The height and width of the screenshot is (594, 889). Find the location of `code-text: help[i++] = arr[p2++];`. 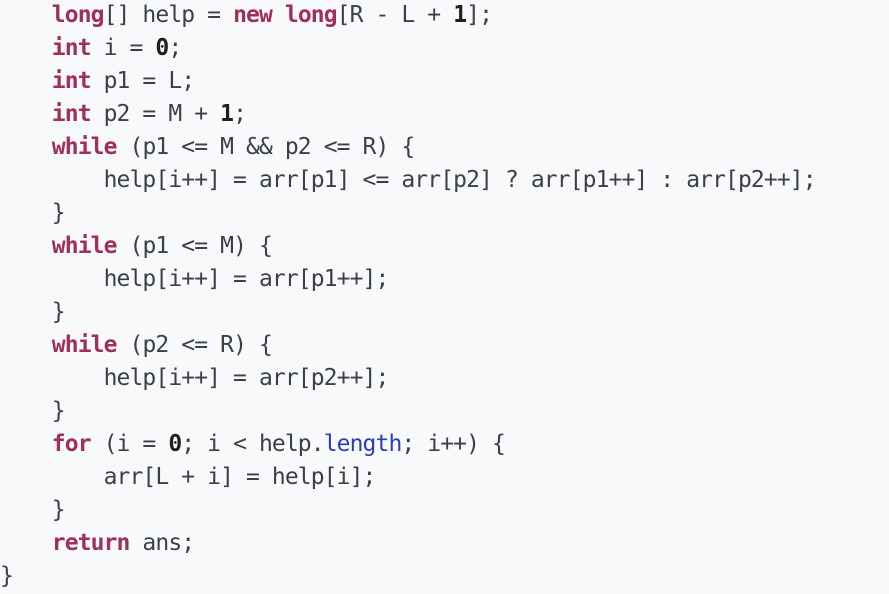

code-text: help[i++] = arr[p2++]; is located at coordinates (195, 378).